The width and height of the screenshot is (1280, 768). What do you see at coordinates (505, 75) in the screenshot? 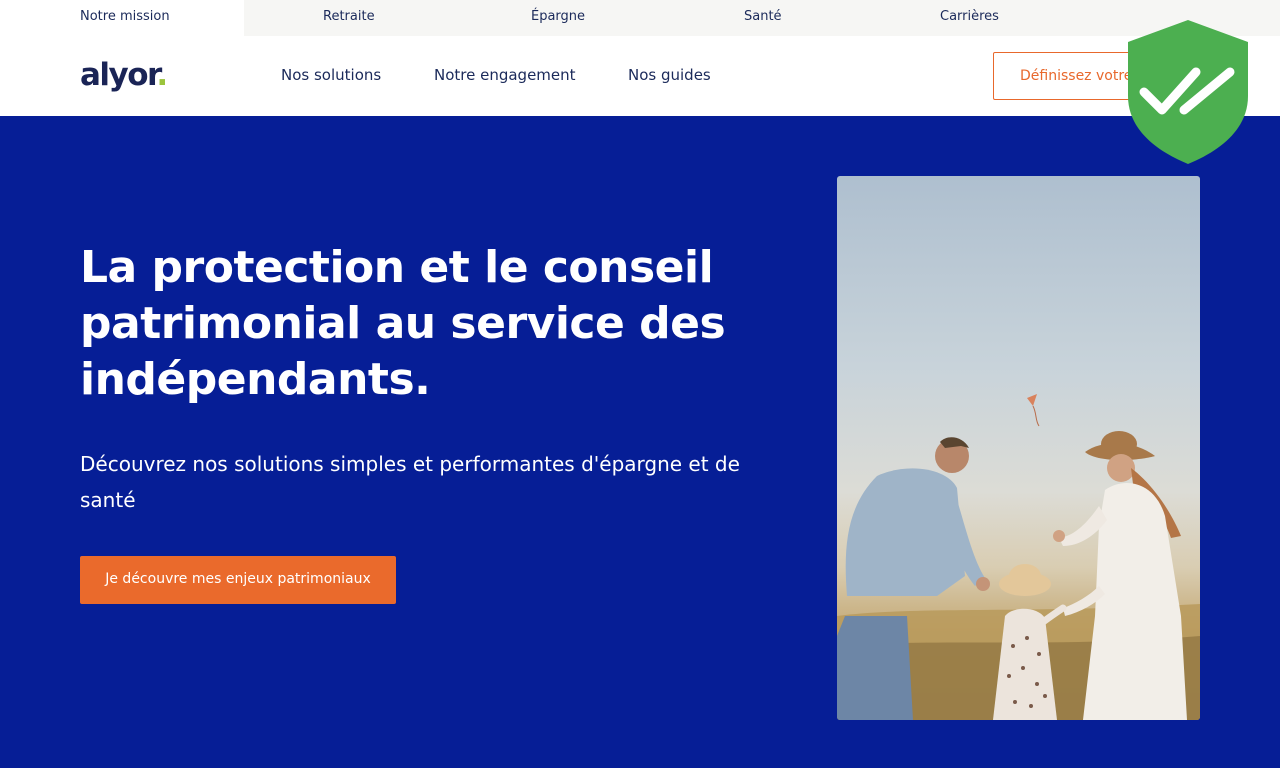
I see `nav-item-notre-engagement: Notre engagement` at bounding box center [505, 75].